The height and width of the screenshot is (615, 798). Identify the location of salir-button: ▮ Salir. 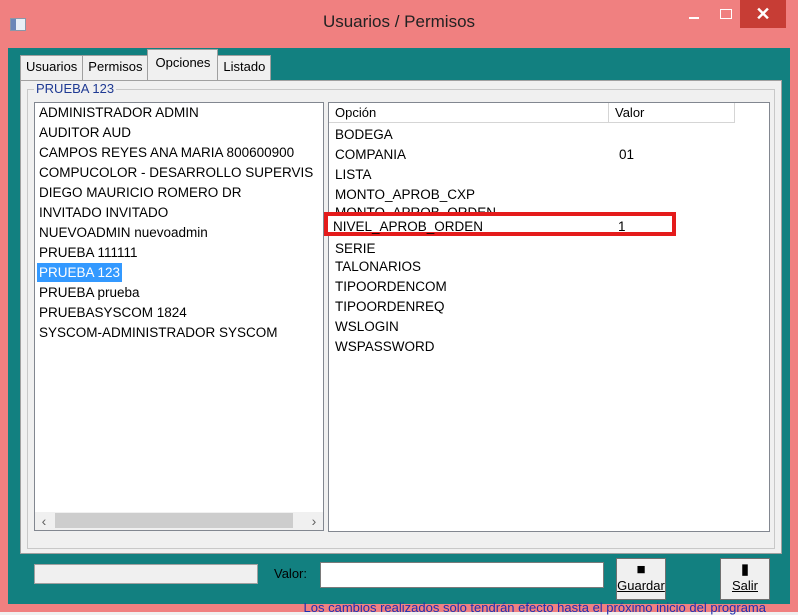
(745, 579).